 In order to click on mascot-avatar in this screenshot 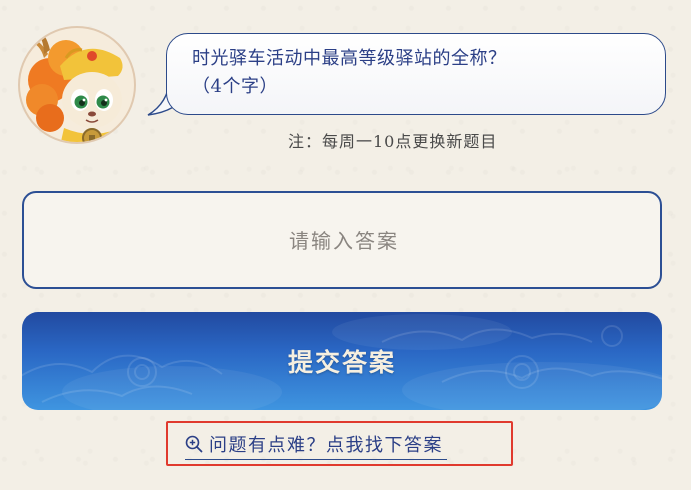, I will do `click(77, 85)`.